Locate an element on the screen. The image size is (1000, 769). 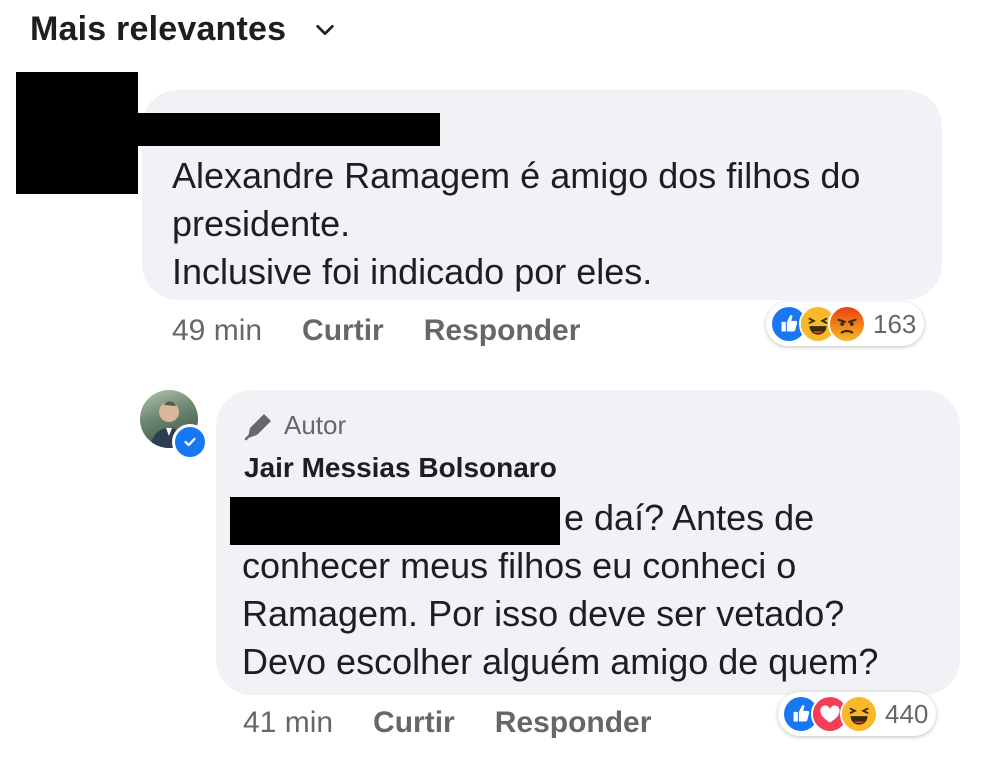
author-badge: Autor is located at coordinates (295, 425).